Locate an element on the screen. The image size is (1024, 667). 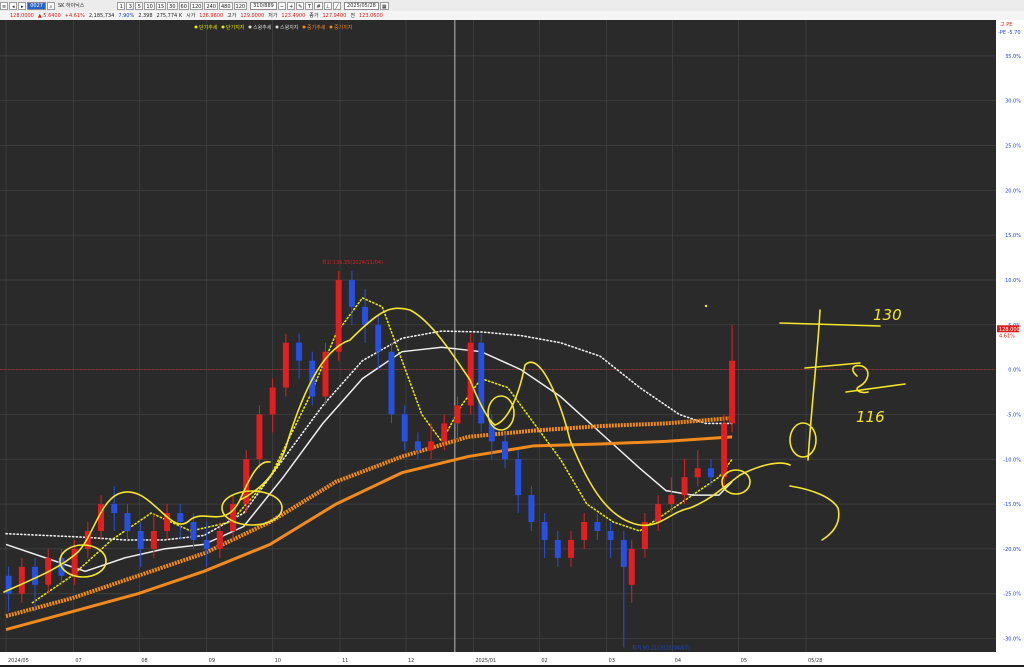
x-tick-label: 2025/01 is located at coordinates (485, 661).